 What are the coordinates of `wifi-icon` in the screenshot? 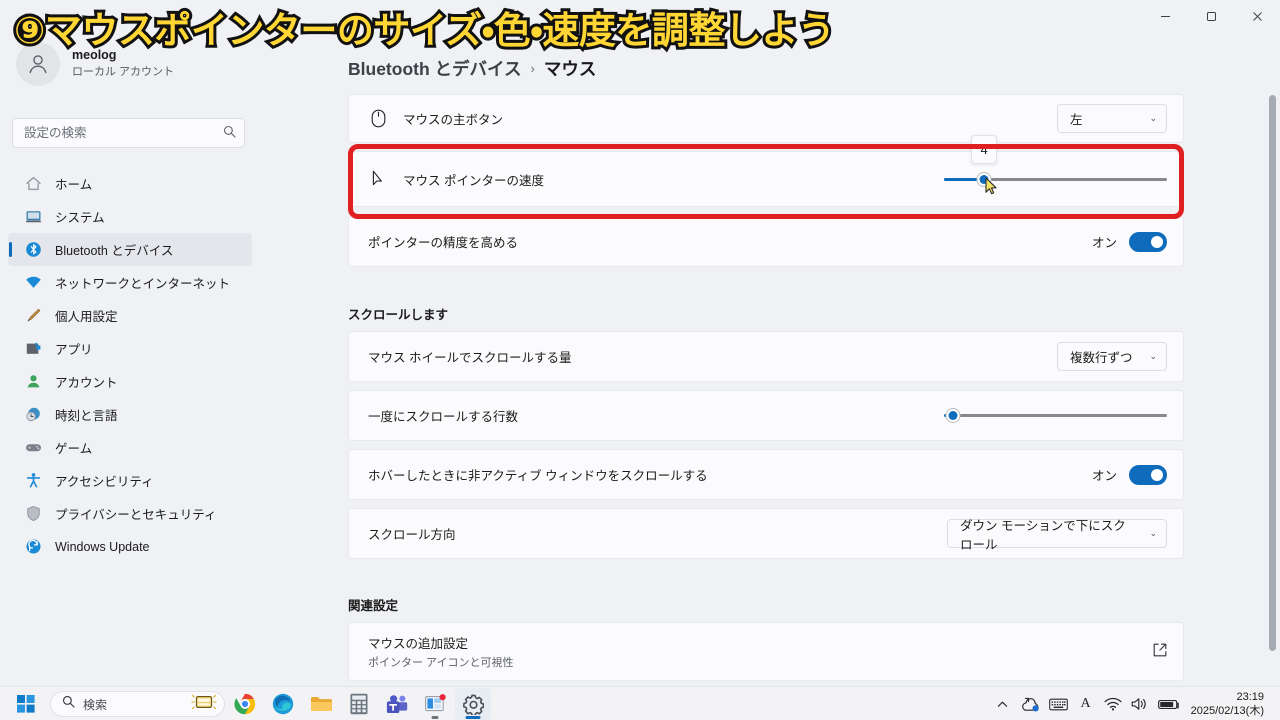 It's located at (1113, 704).